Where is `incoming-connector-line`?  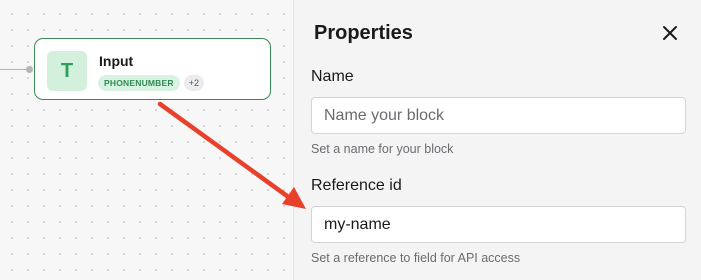
incoming-connector-line is located at coordinates (14, 69).